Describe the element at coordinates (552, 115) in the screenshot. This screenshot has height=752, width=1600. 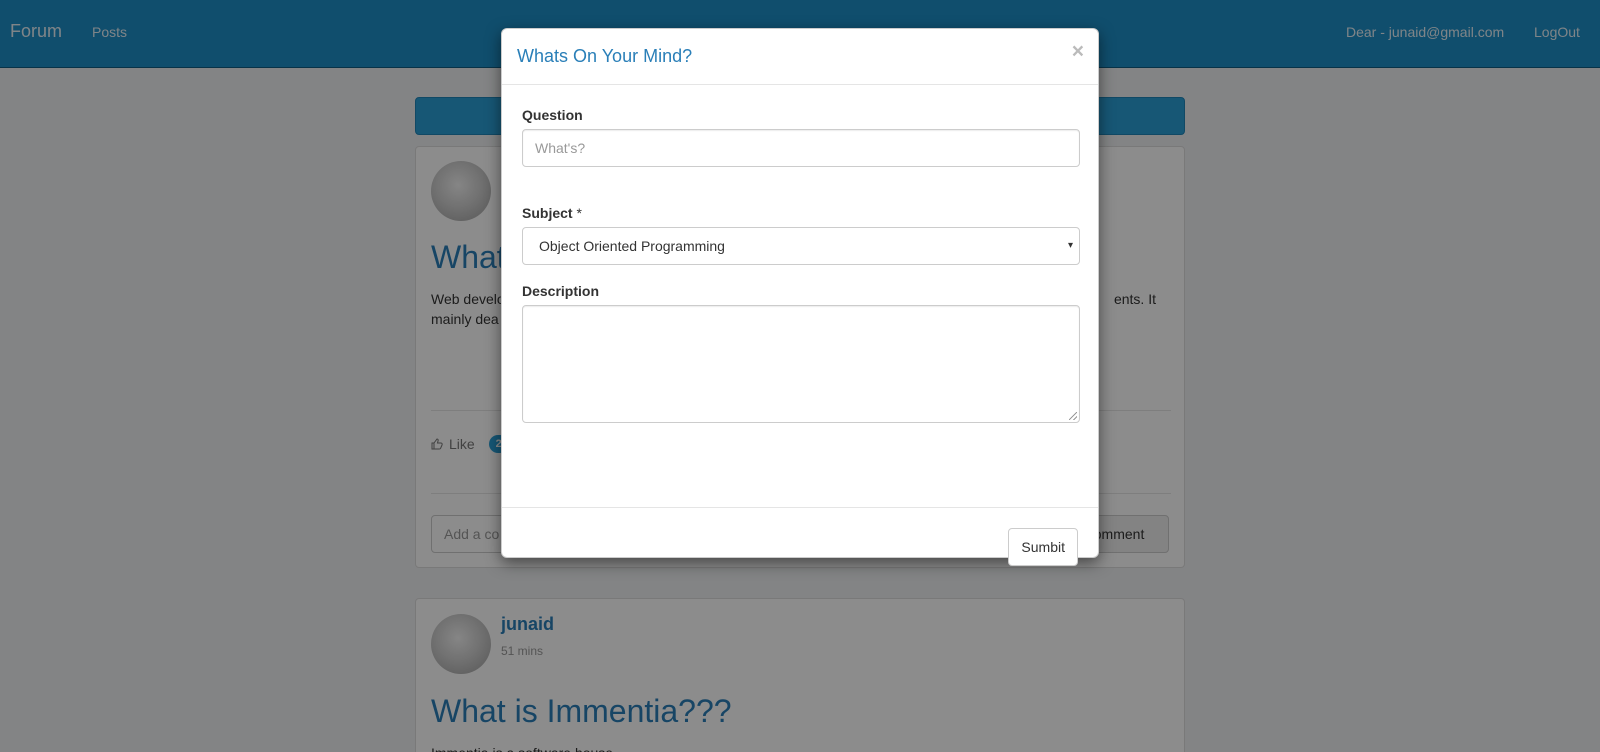
I see `question-label: Question` at that location.